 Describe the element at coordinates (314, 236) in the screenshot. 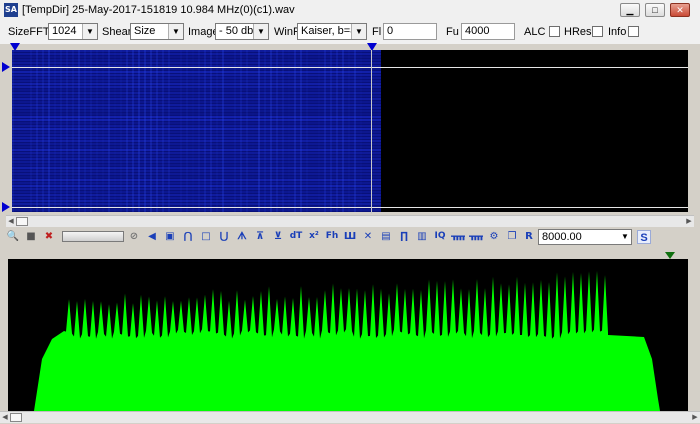

I see `x2-button: x²` at that location.